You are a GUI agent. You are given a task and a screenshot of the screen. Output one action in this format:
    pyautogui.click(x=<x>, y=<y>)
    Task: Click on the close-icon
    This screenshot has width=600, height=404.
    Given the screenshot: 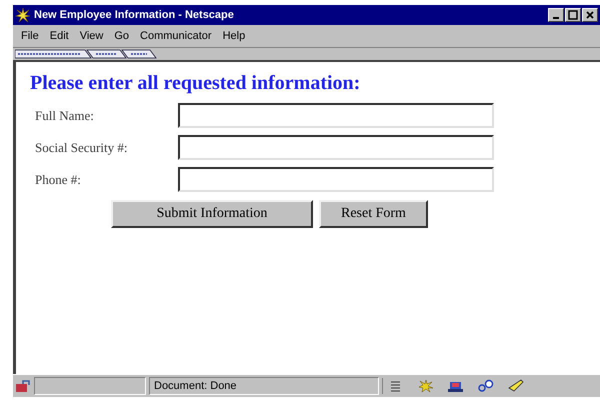 What is the action you would take?
    pyautogui.click(x=590, y=15)
    